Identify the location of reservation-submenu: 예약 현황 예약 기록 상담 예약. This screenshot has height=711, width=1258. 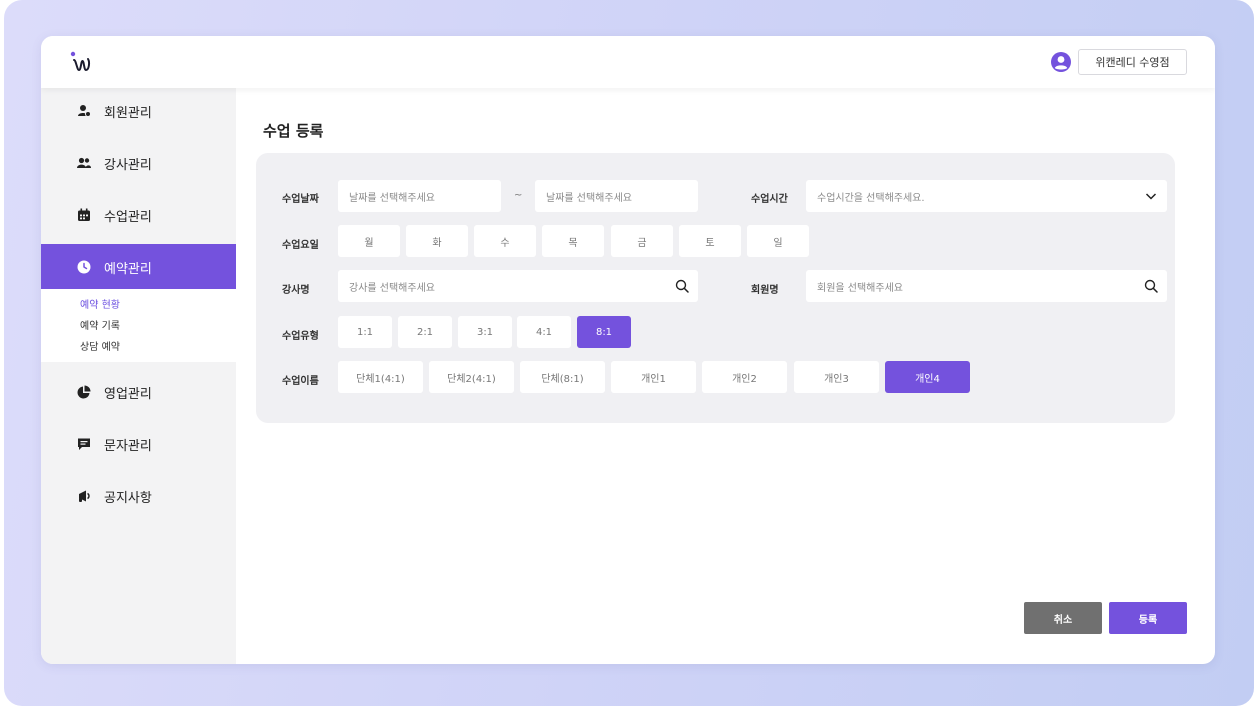
(138, 325).